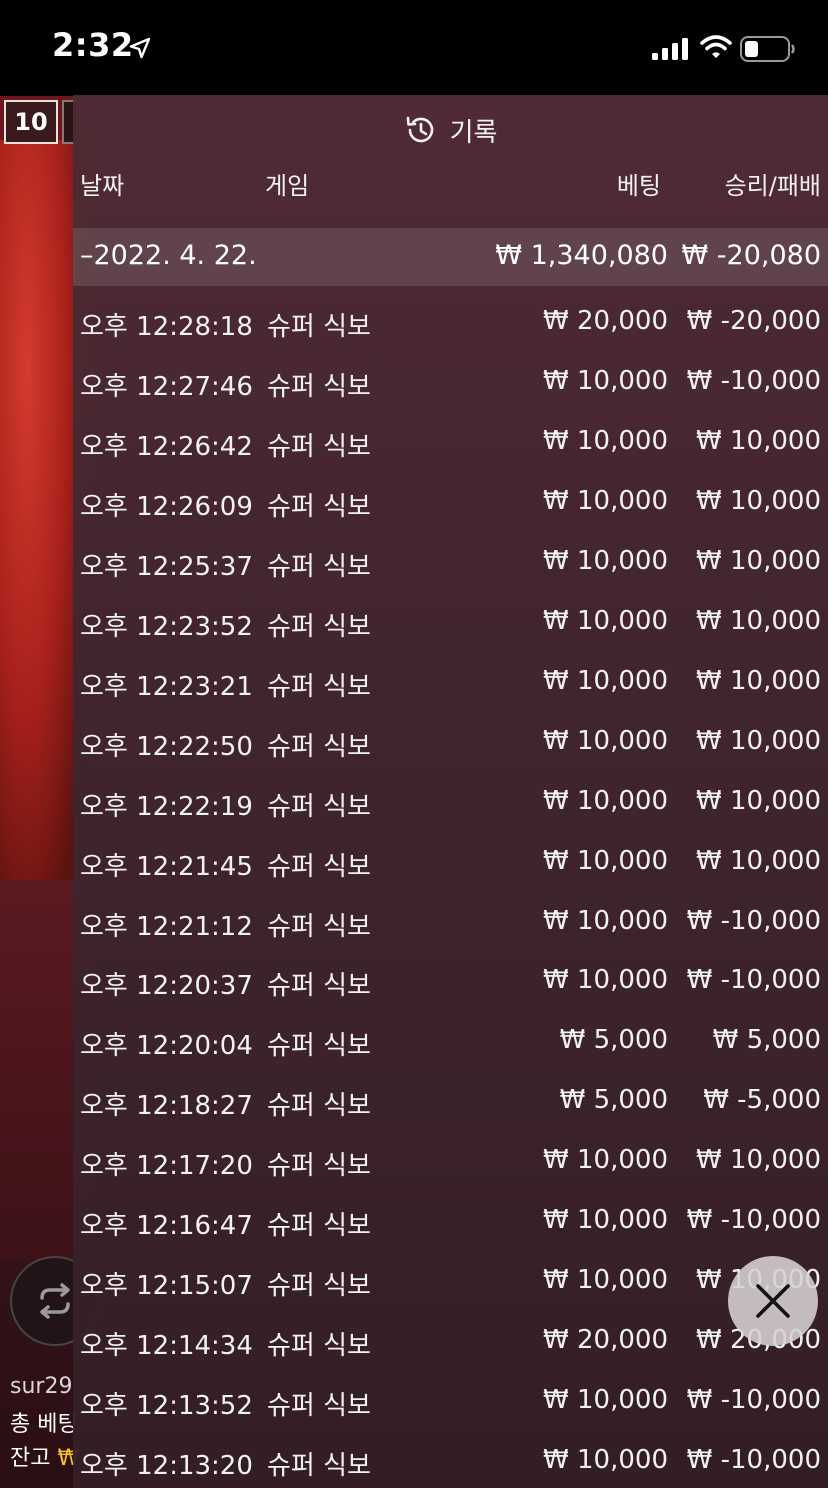 Image resolution: width=828 pixels, height=1488 pixels. I want to click on history-row-time: 오후 12:14:34, so click(166, 1346).